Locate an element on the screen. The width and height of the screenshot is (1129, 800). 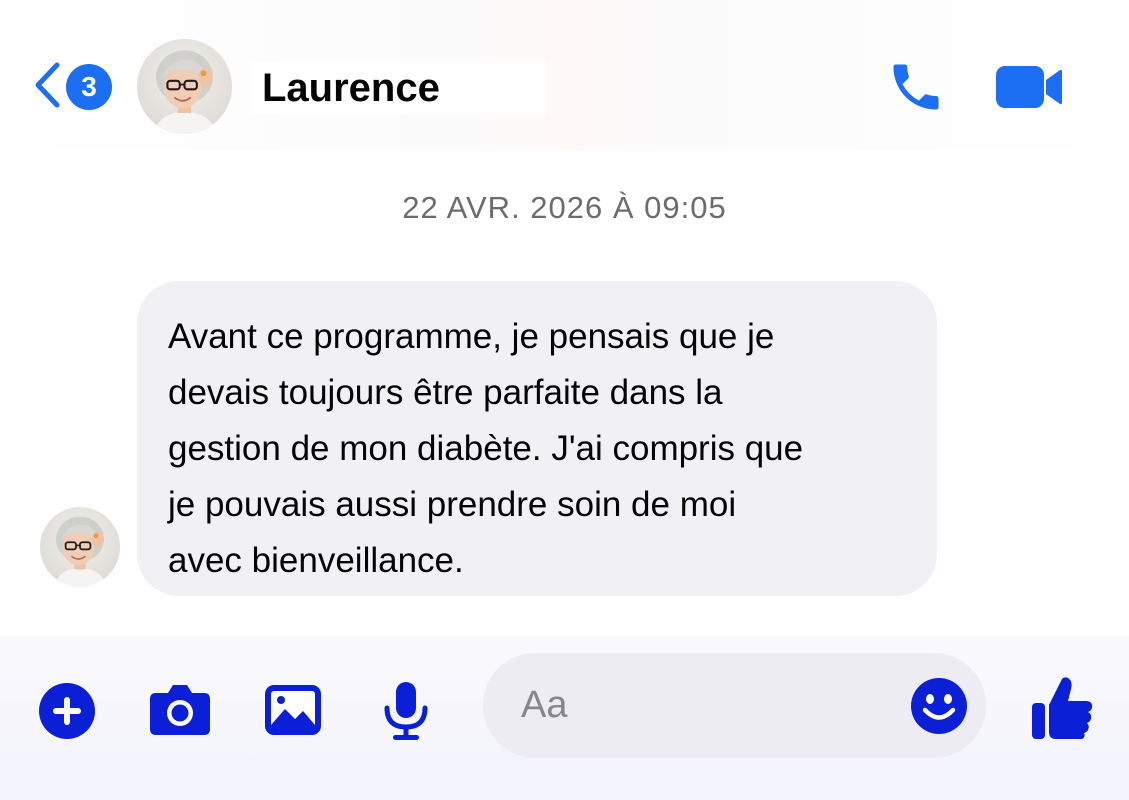
contact-avatar is located at coordinates (184, 86).